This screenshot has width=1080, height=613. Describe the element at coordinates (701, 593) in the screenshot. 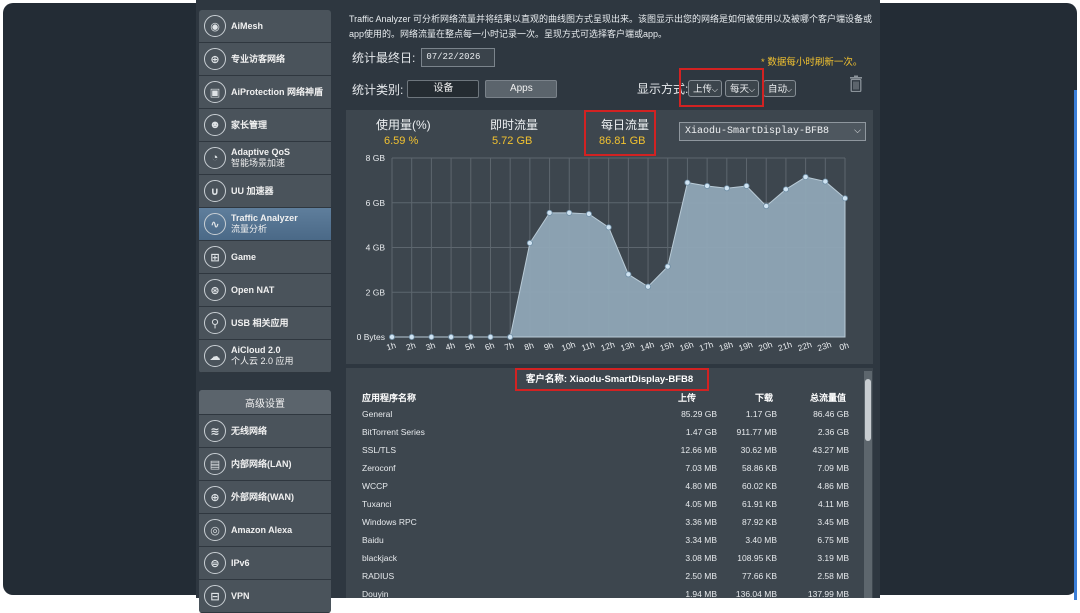

I see `cell-upload: 1.94 MB` at that location.